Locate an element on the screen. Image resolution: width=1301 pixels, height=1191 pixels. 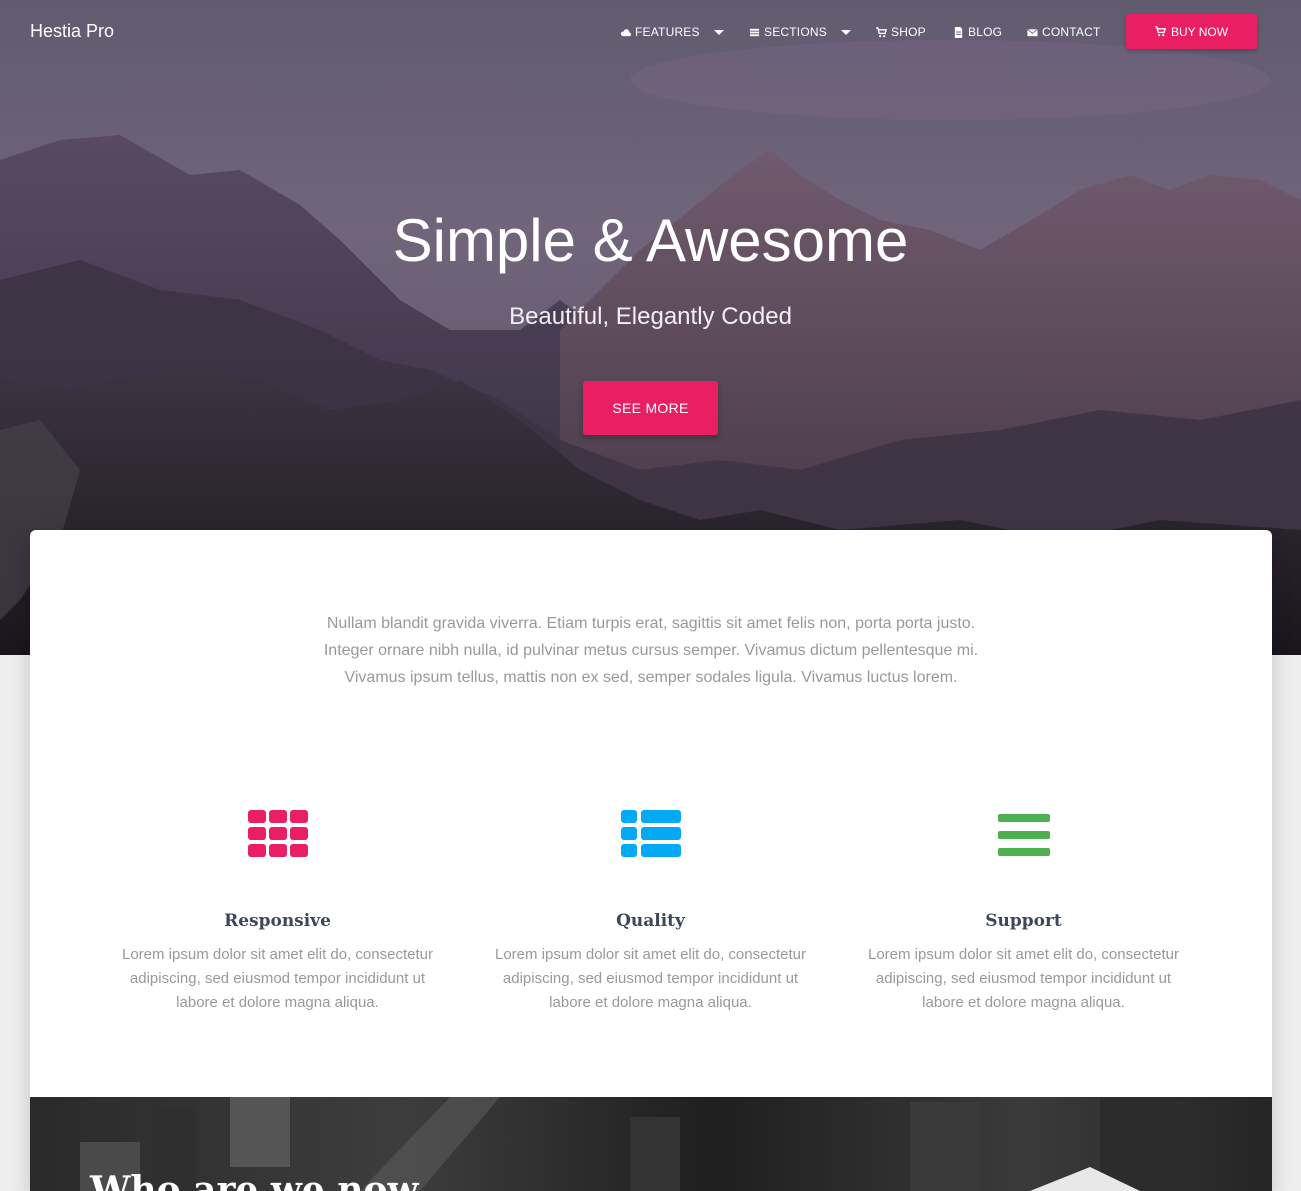
hero-title: Simple & Awesome is located at coordinates (650, 240).